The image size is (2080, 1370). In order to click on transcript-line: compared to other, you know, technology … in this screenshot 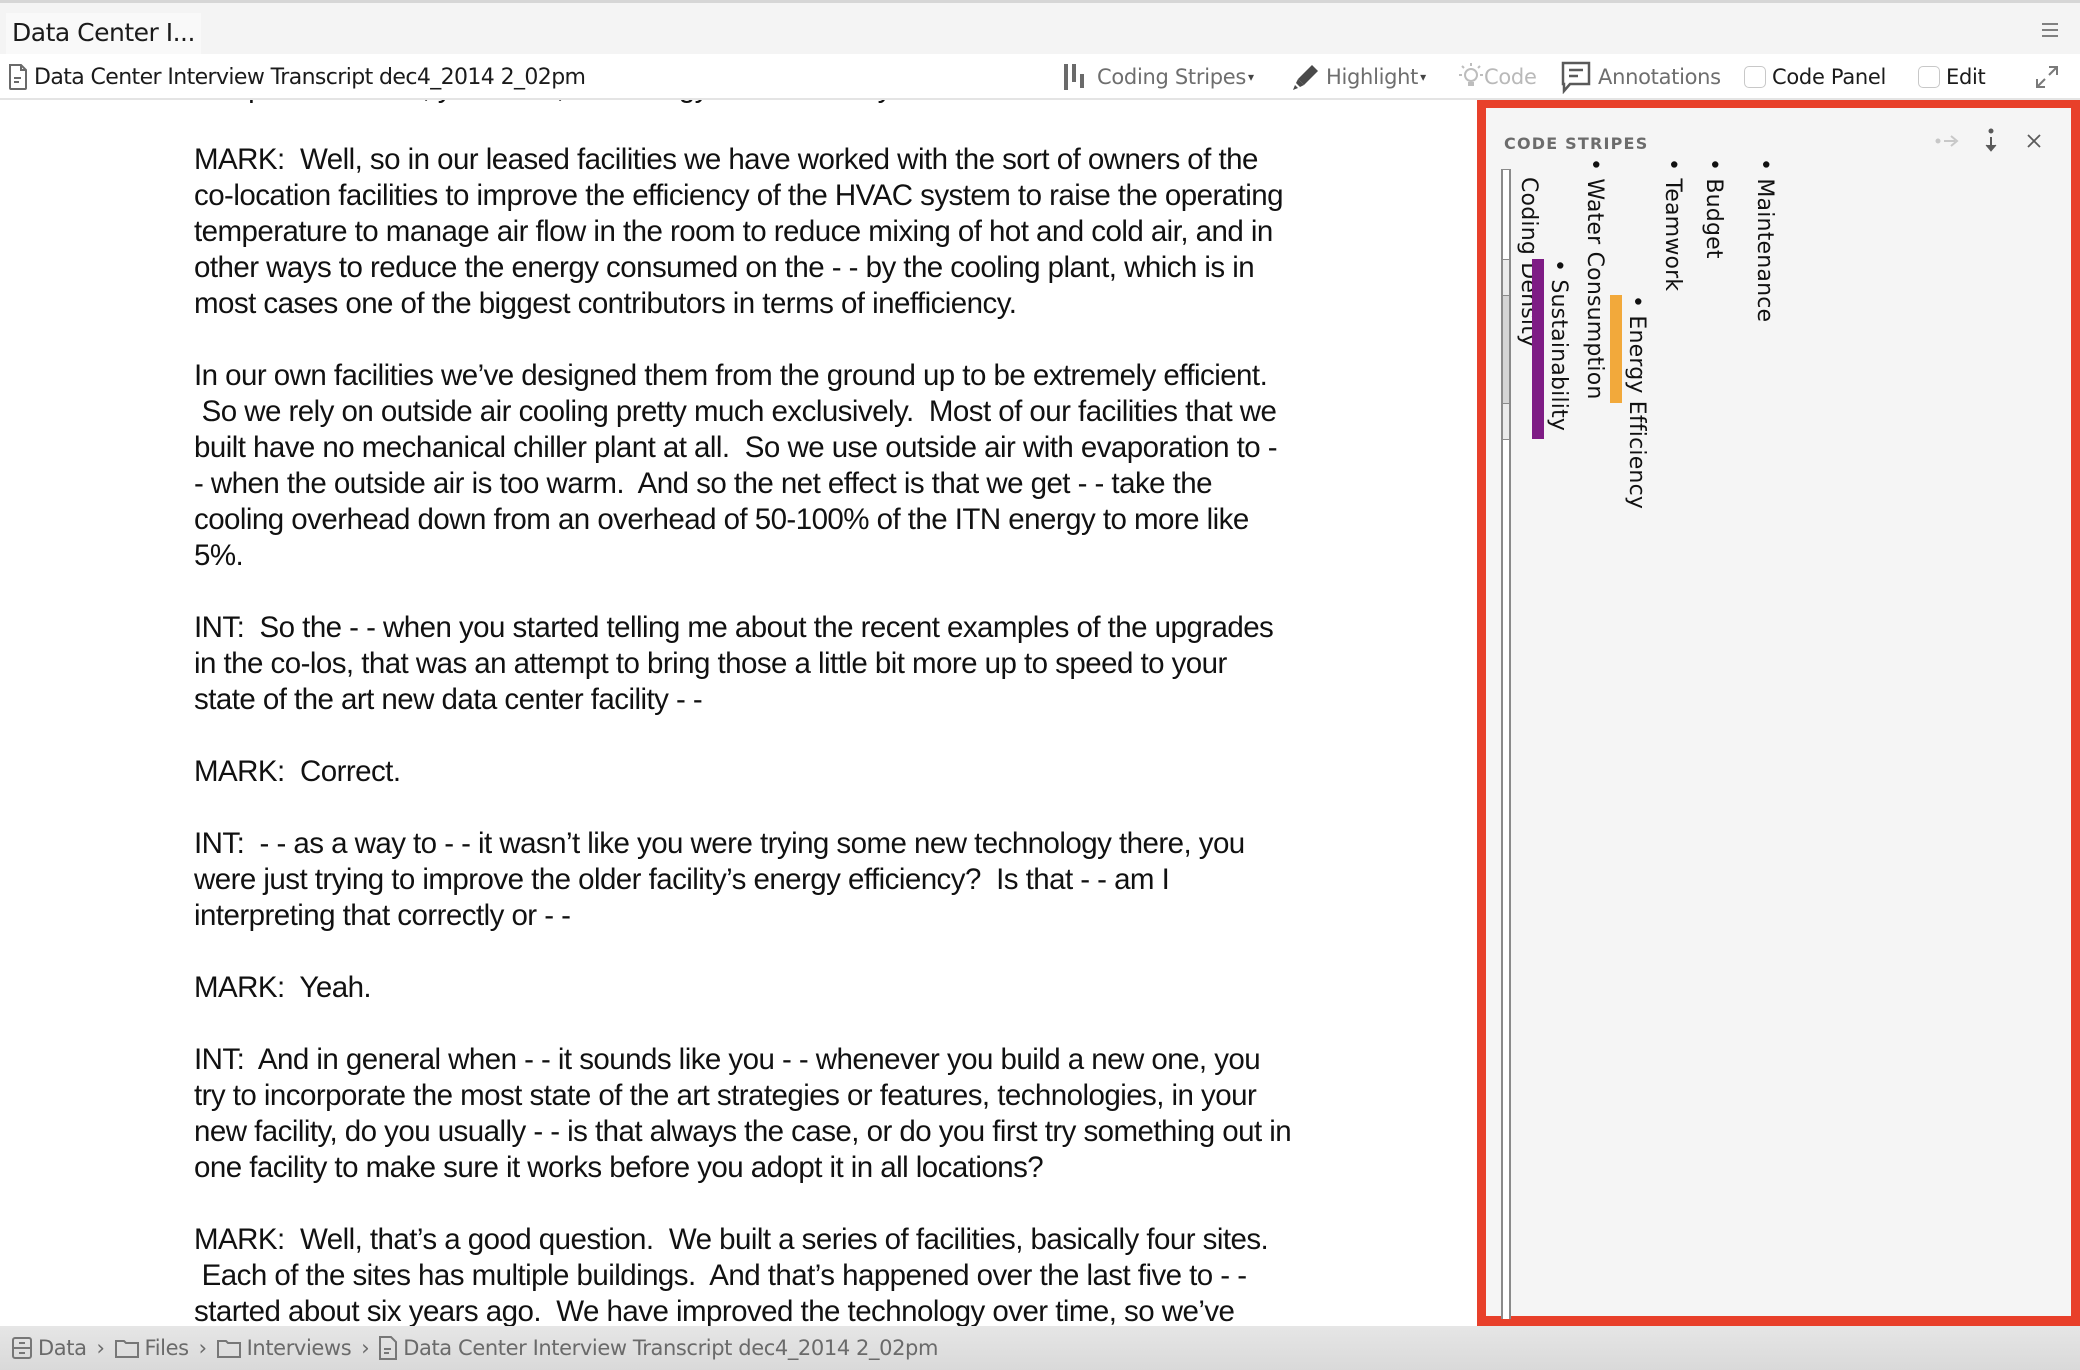, I will do `click(824, 103)`.